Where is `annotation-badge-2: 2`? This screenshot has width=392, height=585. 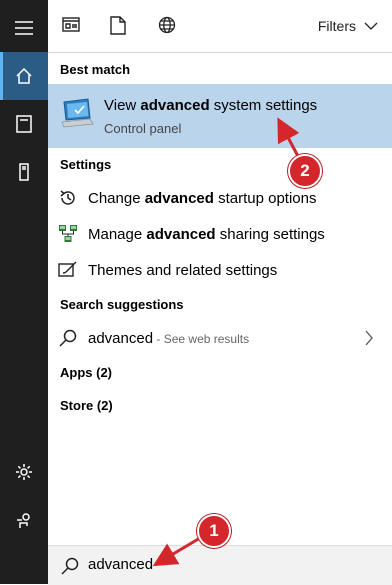
annotation-badge-2: 2 is located at coordinates (305, 171).